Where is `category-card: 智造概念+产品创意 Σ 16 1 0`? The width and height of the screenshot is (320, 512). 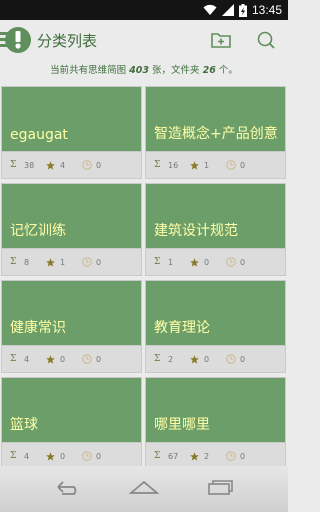
category-card: 智造概念+产品创意 Σ 16 1 0 is located at coordinates (215, 132).